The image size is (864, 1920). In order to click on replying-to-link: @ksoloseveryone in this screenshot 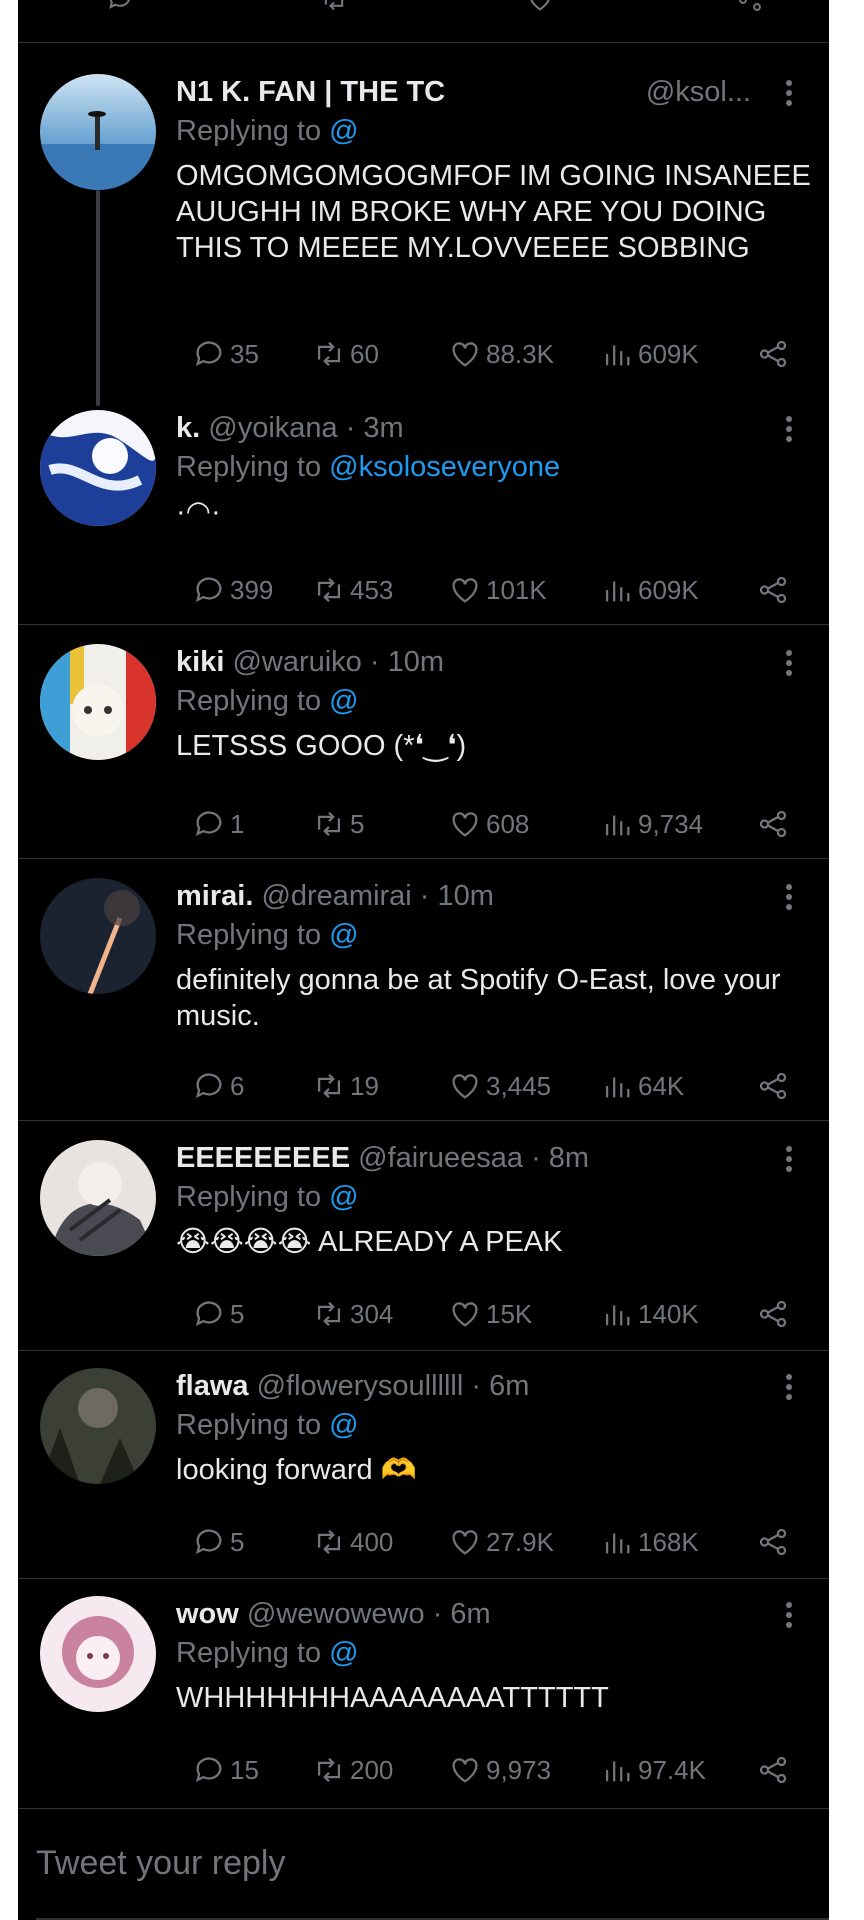, I will do `click(444, 467)`.